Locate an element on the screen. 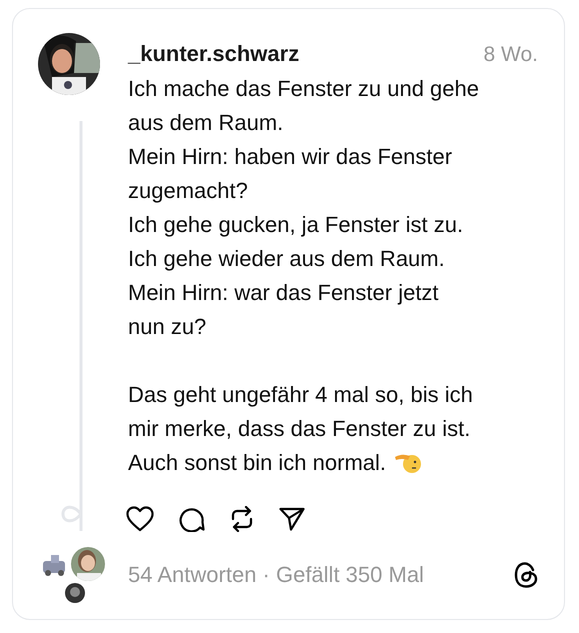  repost-icon is located at coordinates (242, 519).